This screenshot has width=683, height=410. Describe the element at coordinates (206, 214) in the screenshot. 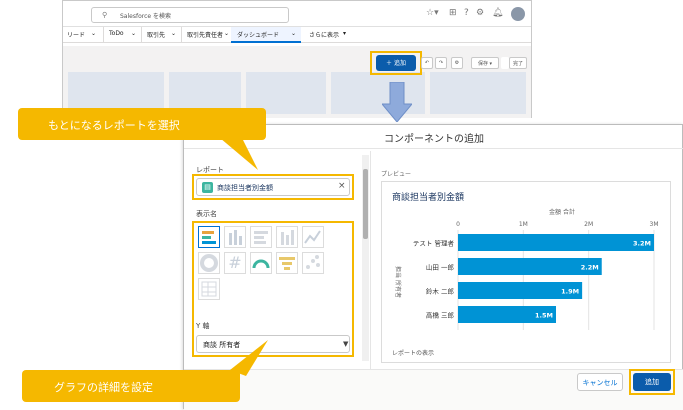

I see `display-label: 表示名` at that location.